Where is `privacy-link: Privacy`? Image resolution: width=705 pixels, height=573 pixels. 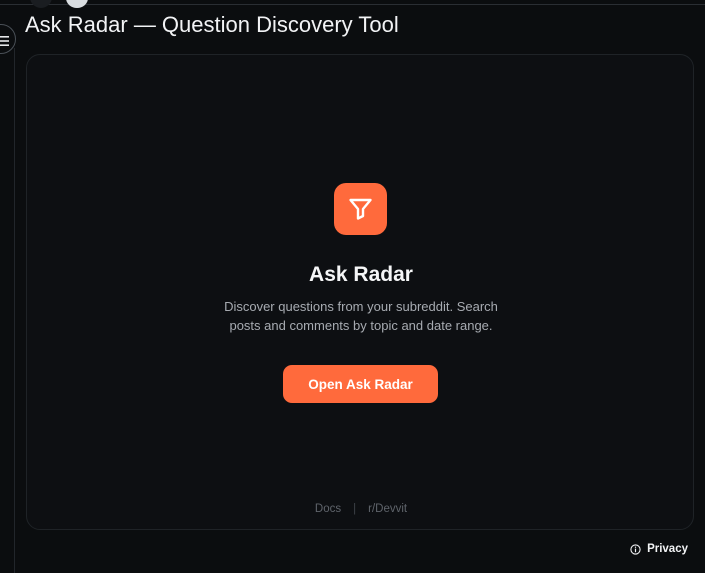
privacy-link: Privacy is located at coordinates (659, 549).